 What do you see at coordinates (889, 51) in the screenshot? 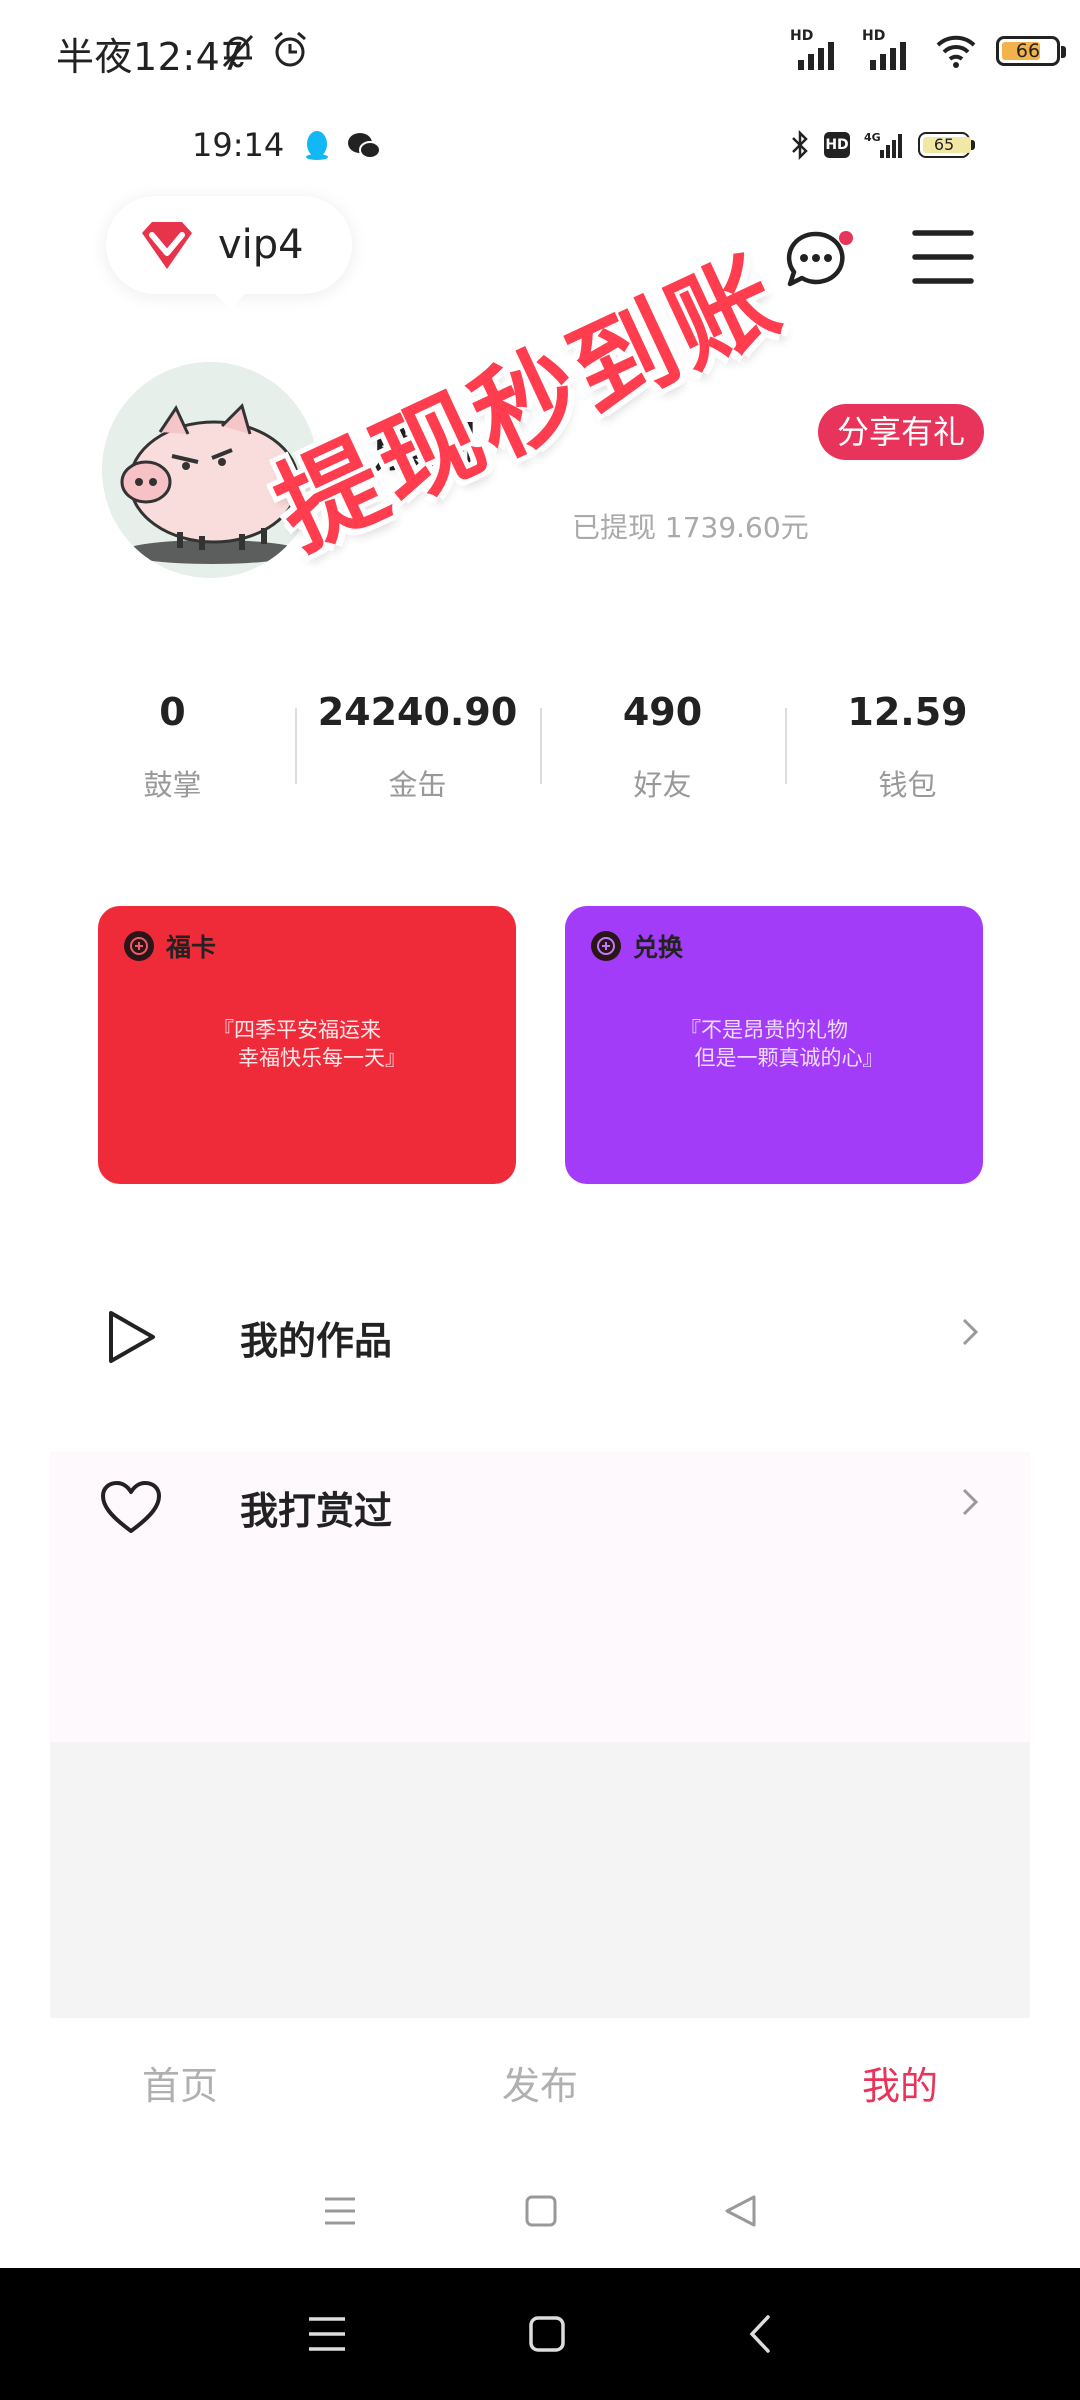
I see `signal-hd-icon-2: HD` at bounding box center [889, 51].